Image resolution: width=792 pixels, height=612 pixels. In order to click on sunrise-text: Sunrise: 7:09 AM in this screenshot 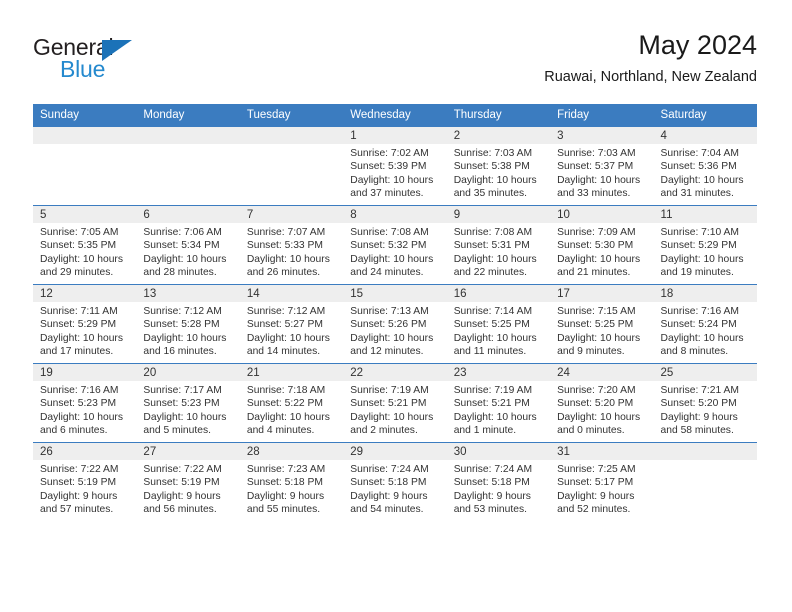, I will do `click(596, 232)`.